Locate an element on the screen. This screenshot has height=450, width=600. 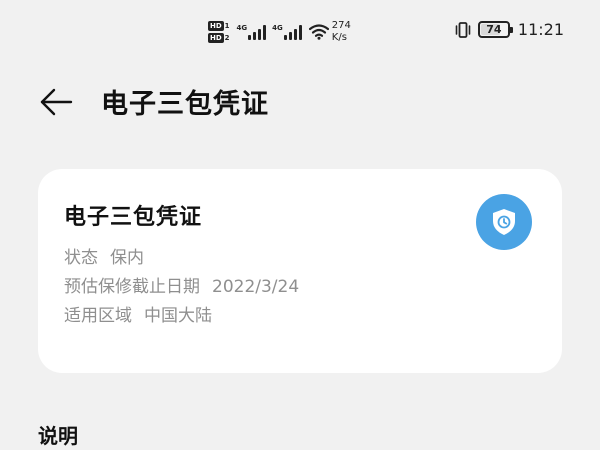
expiry-row: 预估保修截止日期 2022/3/24 is located at coordinates (181, 284).